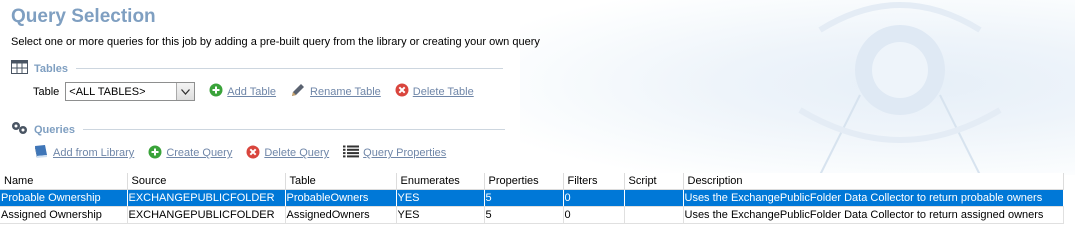 This screenshot has height=252, width=1075. What do you see at coordinates (46, 91) in the screenshot?
I see `table-label: Table` at bounding box center [46, 91].